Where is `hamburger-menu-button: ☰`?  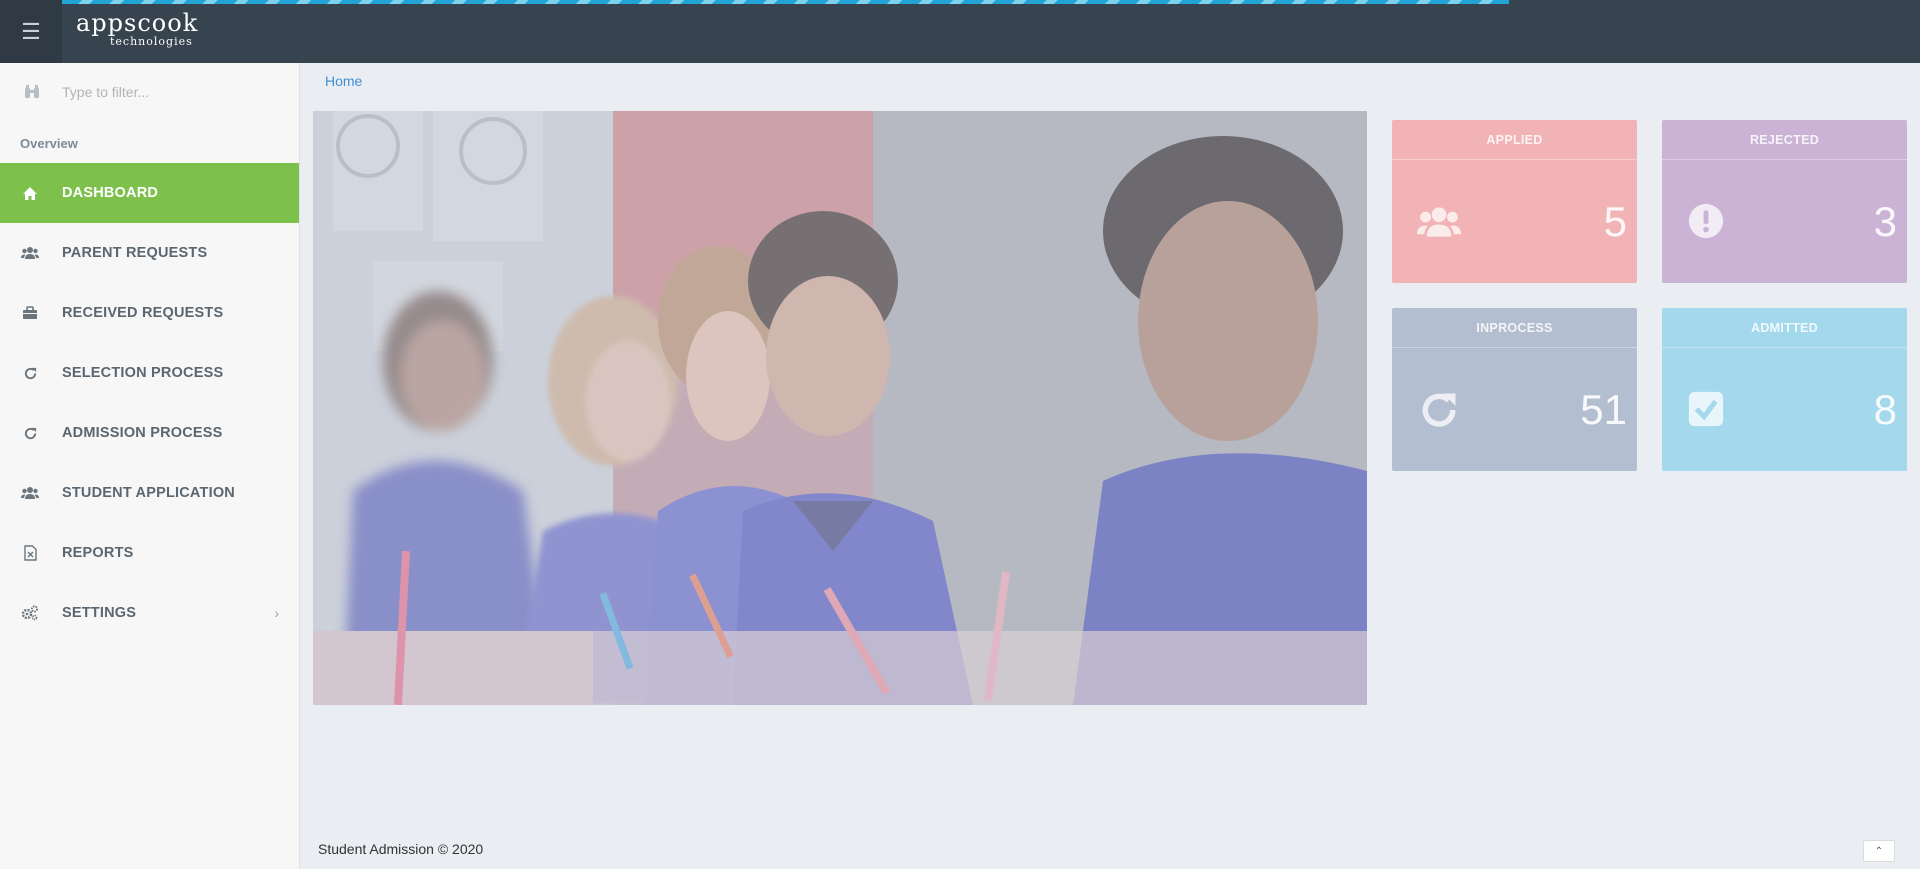
hamburger-menu-button: ☰ is located at coordinates (31, 31).